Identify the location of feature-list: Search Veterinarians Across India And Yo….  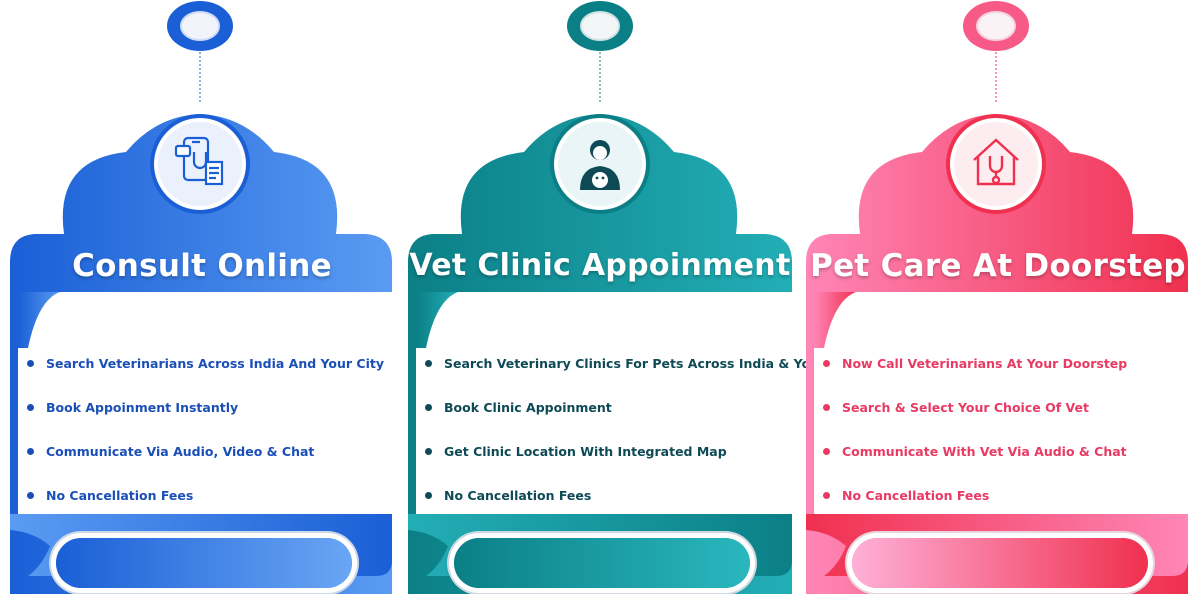
(208, 438).